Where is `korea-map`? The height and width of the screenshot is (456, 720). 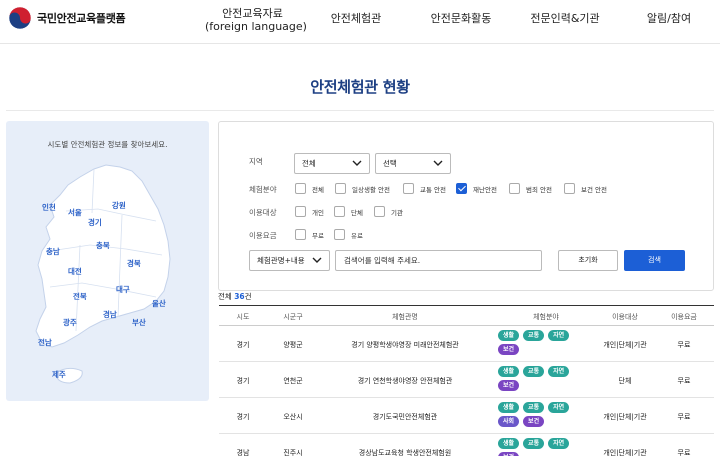 korea-map is located at coordinates (103, 274).